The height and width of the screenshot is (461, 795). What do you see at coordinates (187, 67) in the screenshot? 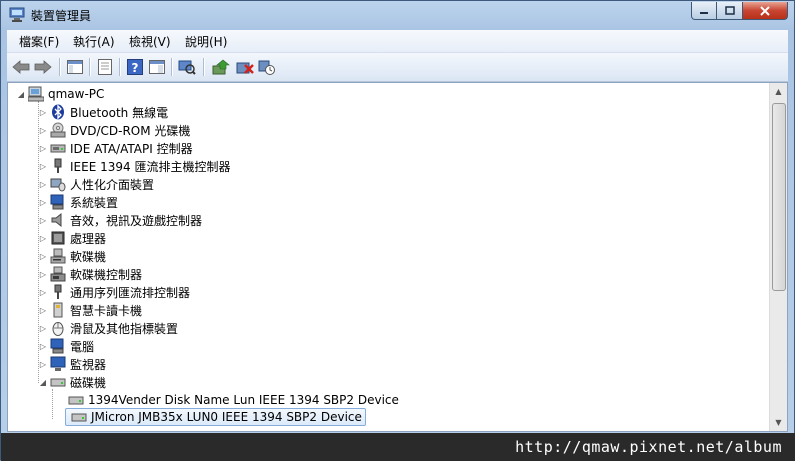
I see `scan-hardware-icon` at bounding box center [187, 67].